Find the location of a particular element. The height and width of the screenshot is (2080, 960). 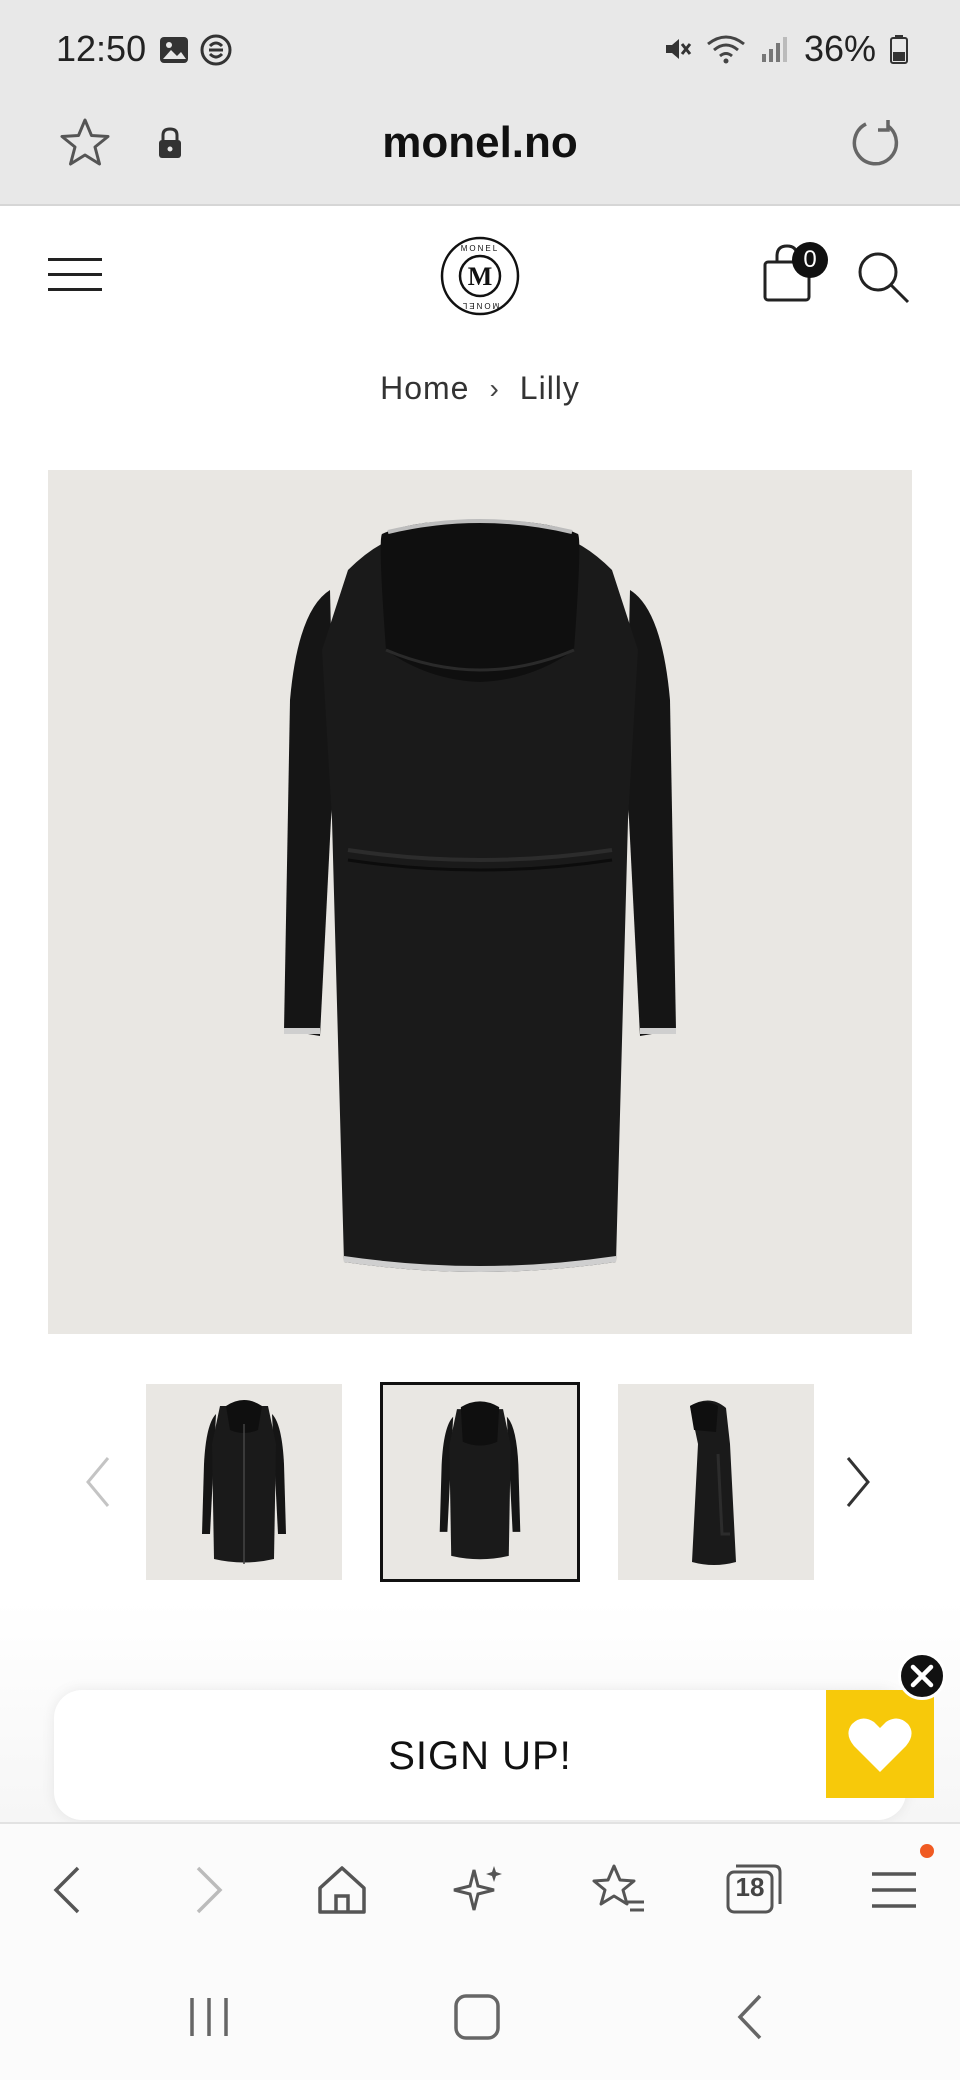

status-bar: 12:50 36% is located at coordinates (480, 50).